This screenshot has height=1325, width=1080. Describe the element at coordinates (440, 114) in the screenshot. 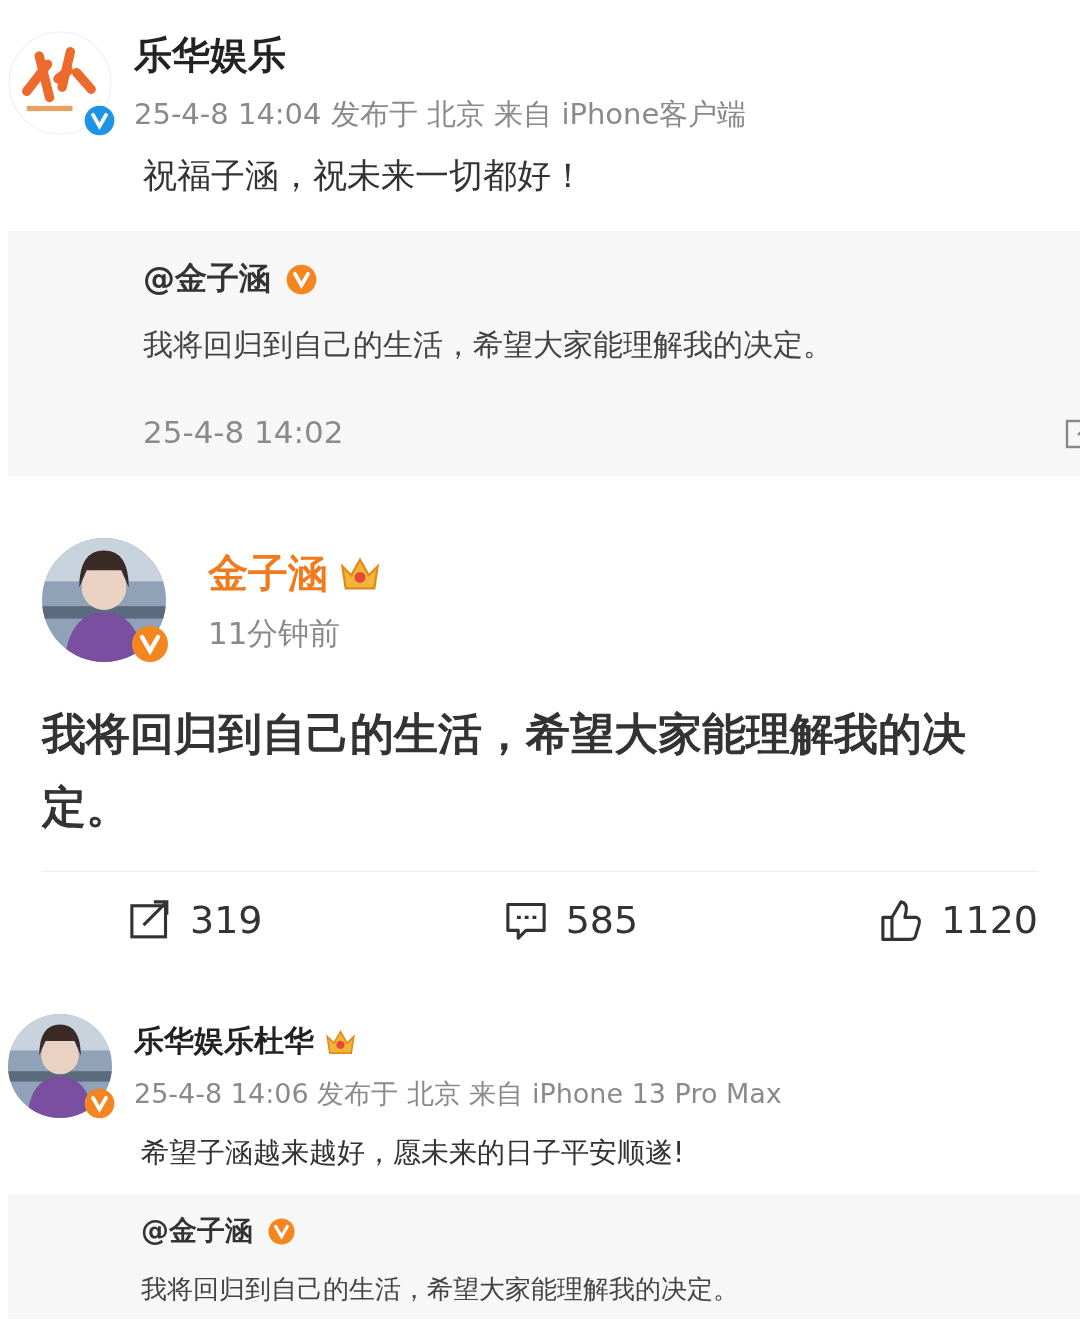

I see `post-meta: 25-4-8 14:04 发布于 北京 来自 iPhone客户端` at that location.